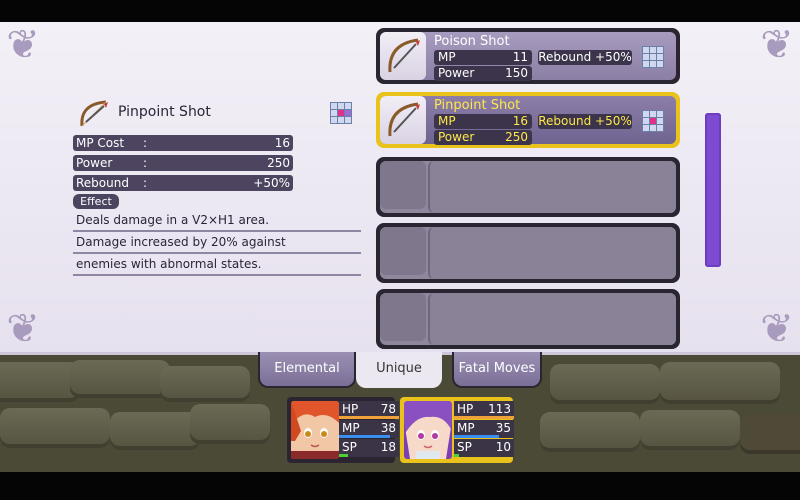 The height and width of the screenshot is (500, 800). I want to click on skill-name: Poison Shot, so click(472, 41).